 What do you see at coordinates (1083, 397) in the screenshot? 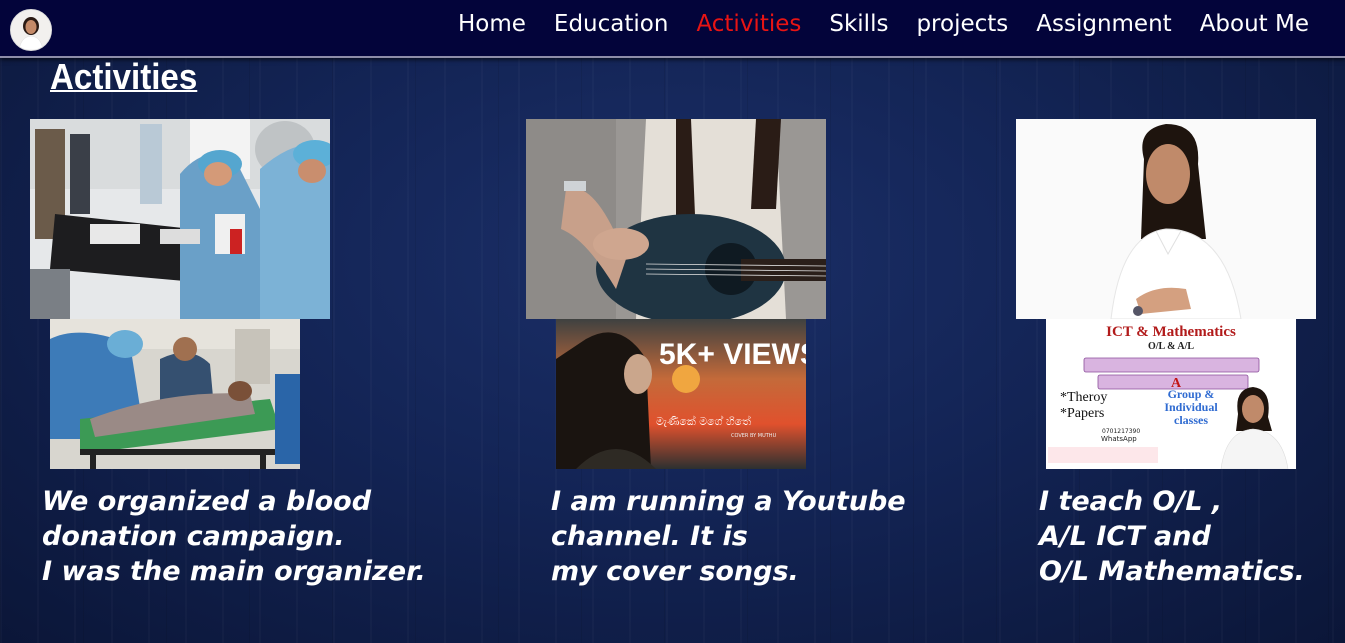
I see `poster-point-1: *Theroy` at bounding box center [1083, 397].